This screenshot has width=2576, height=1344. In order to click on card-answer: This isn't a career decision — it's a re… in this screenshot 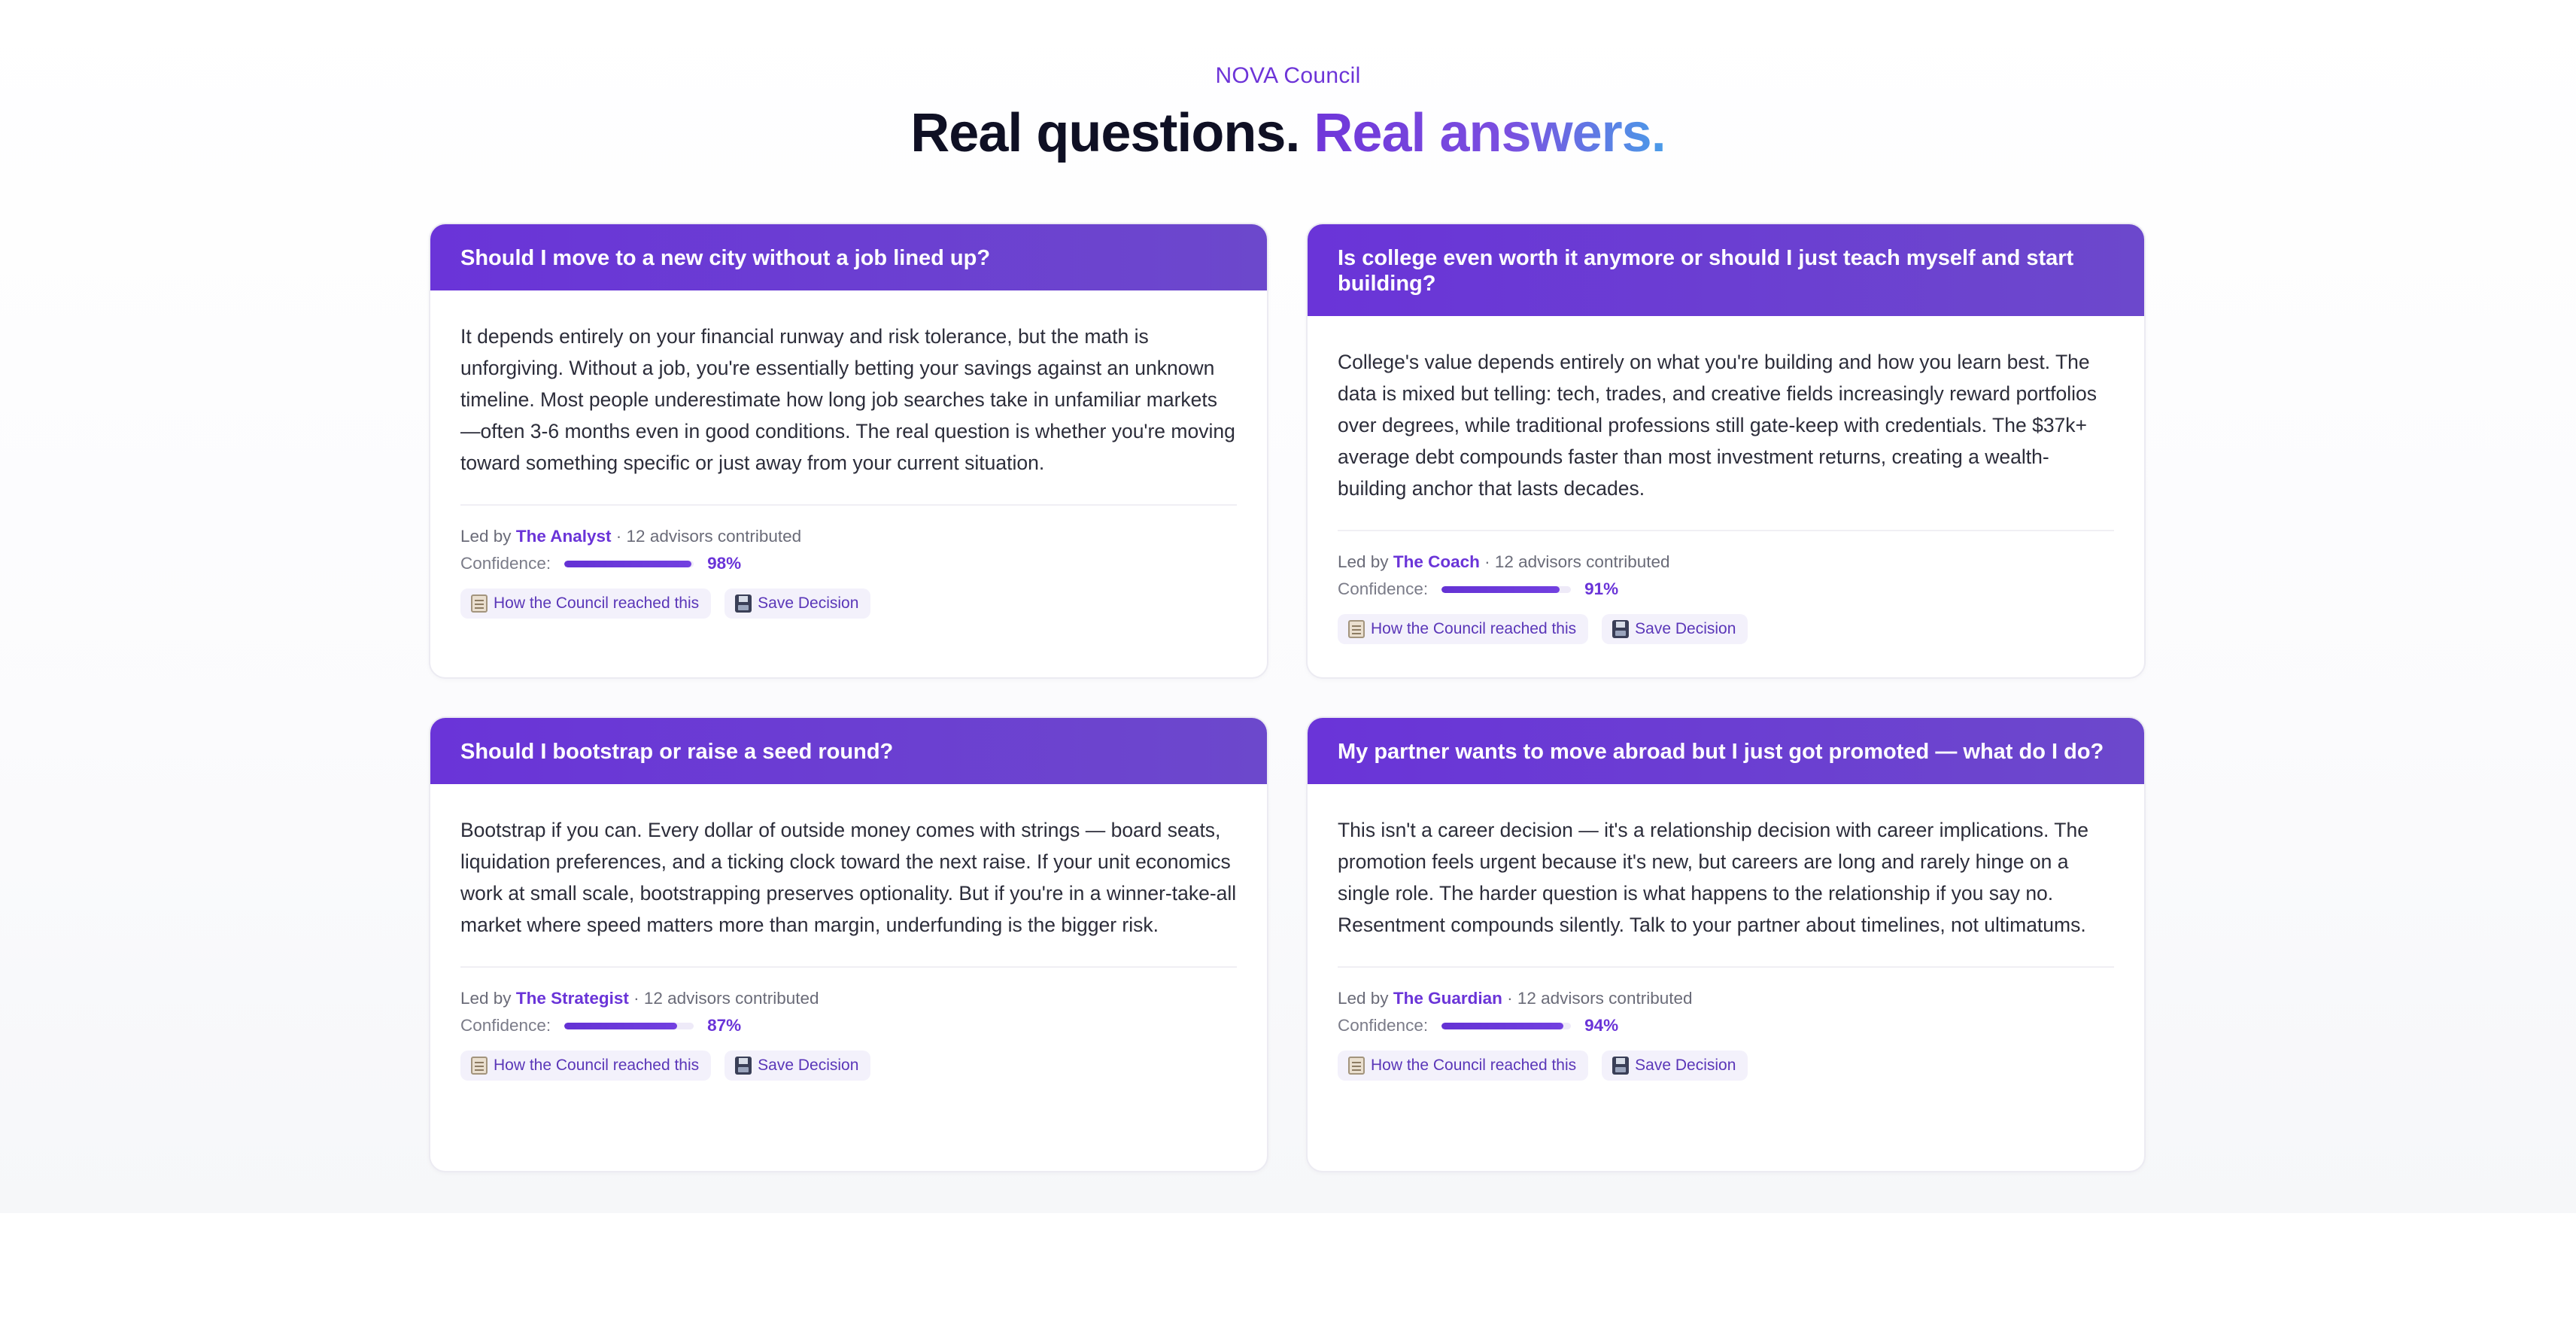, I will do `click(1726, 891)`.